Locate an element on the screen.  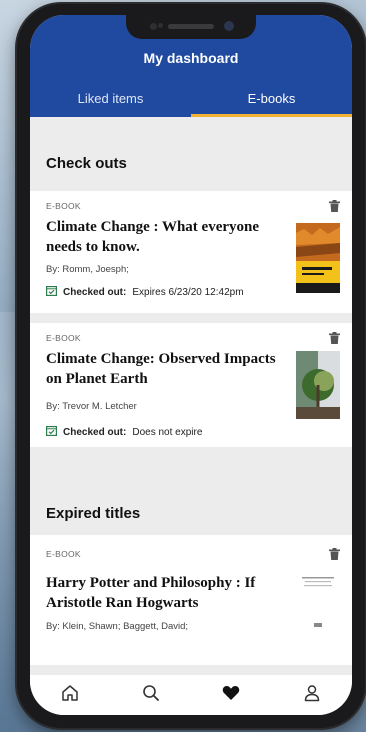
status-value: Does not expire is located at coordinates (167, 432).